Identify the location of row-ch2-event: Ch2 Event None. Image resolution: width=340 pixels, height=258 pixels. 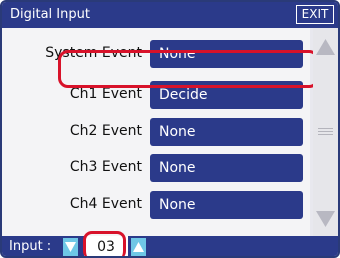
(156, 132).